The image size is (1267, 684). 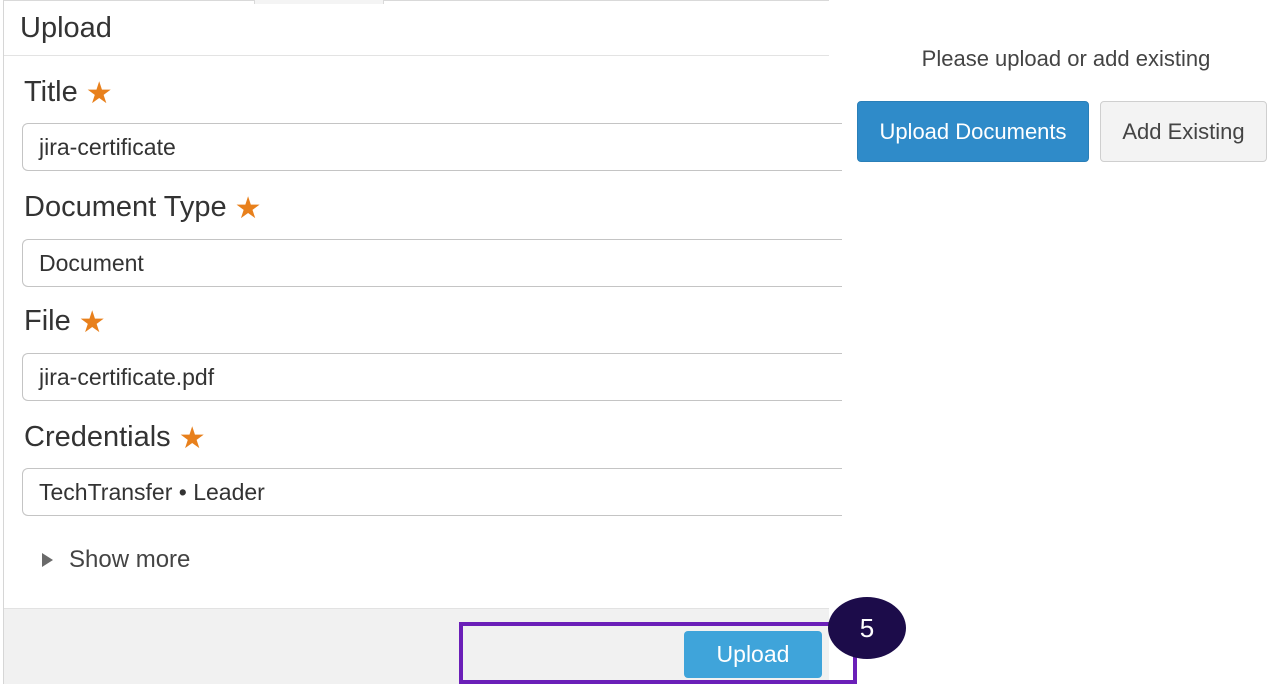 I want to click on credentials-input-value: TechTransfer • Leader, so click(x=152, y=491).